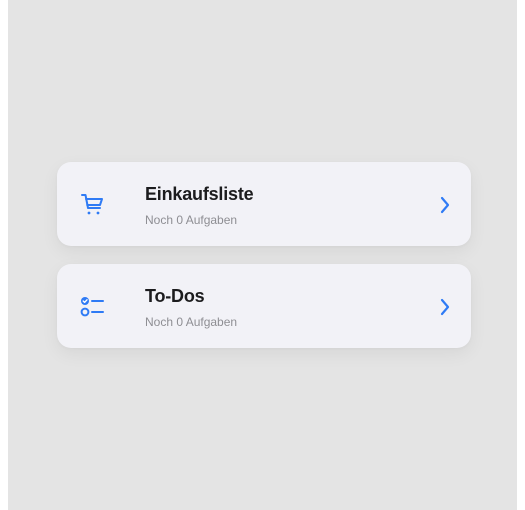 The image size is (525, 510). What do you see at coordinates (93, 307) in the screenshot?
I see `checklist-icon` at bounding box center [93, 307].